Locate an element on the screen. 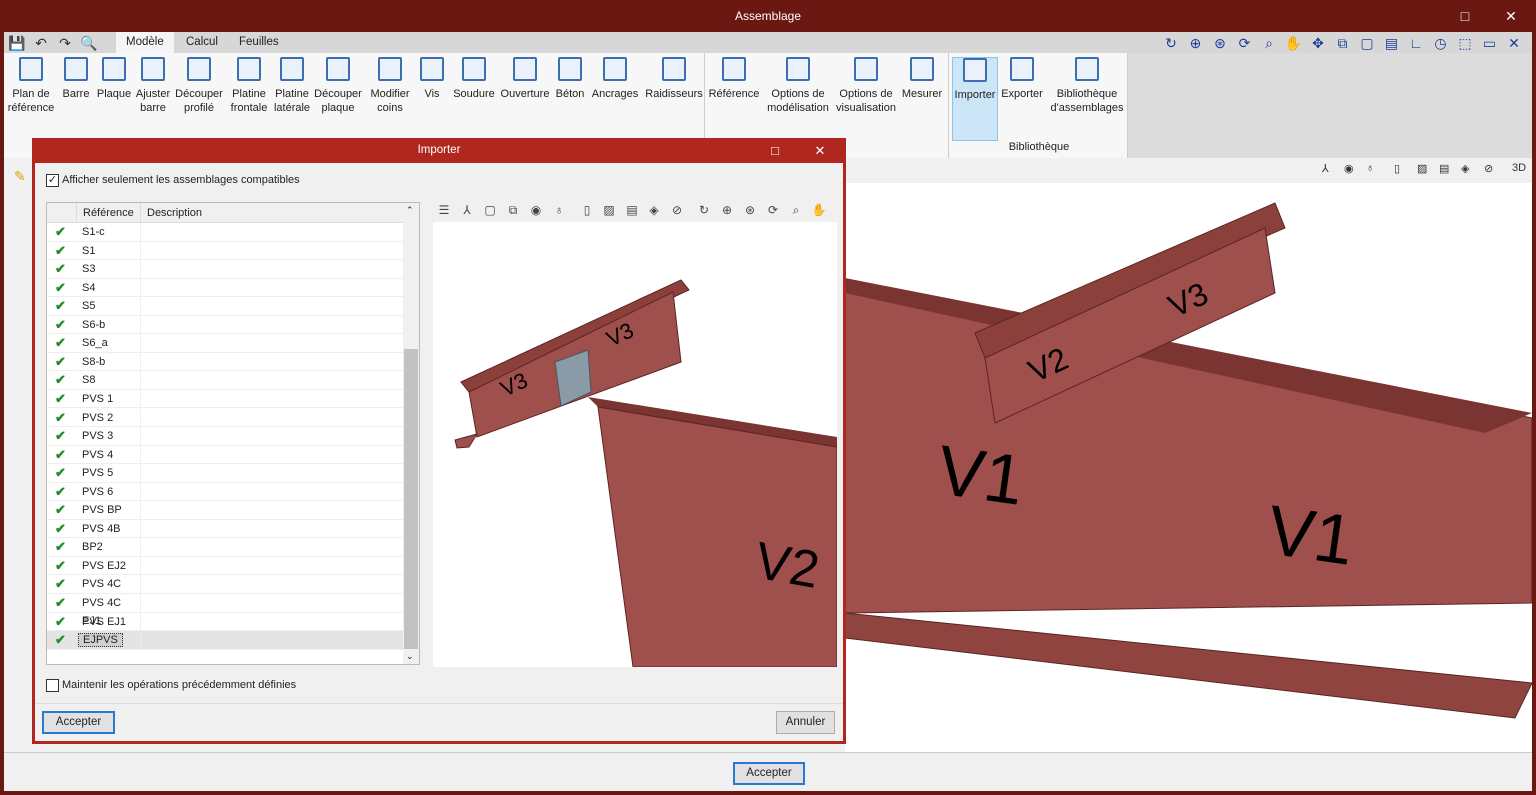 This screenshot has height=795, width=1536. column-description: Description is located at coordinates (174, 213).